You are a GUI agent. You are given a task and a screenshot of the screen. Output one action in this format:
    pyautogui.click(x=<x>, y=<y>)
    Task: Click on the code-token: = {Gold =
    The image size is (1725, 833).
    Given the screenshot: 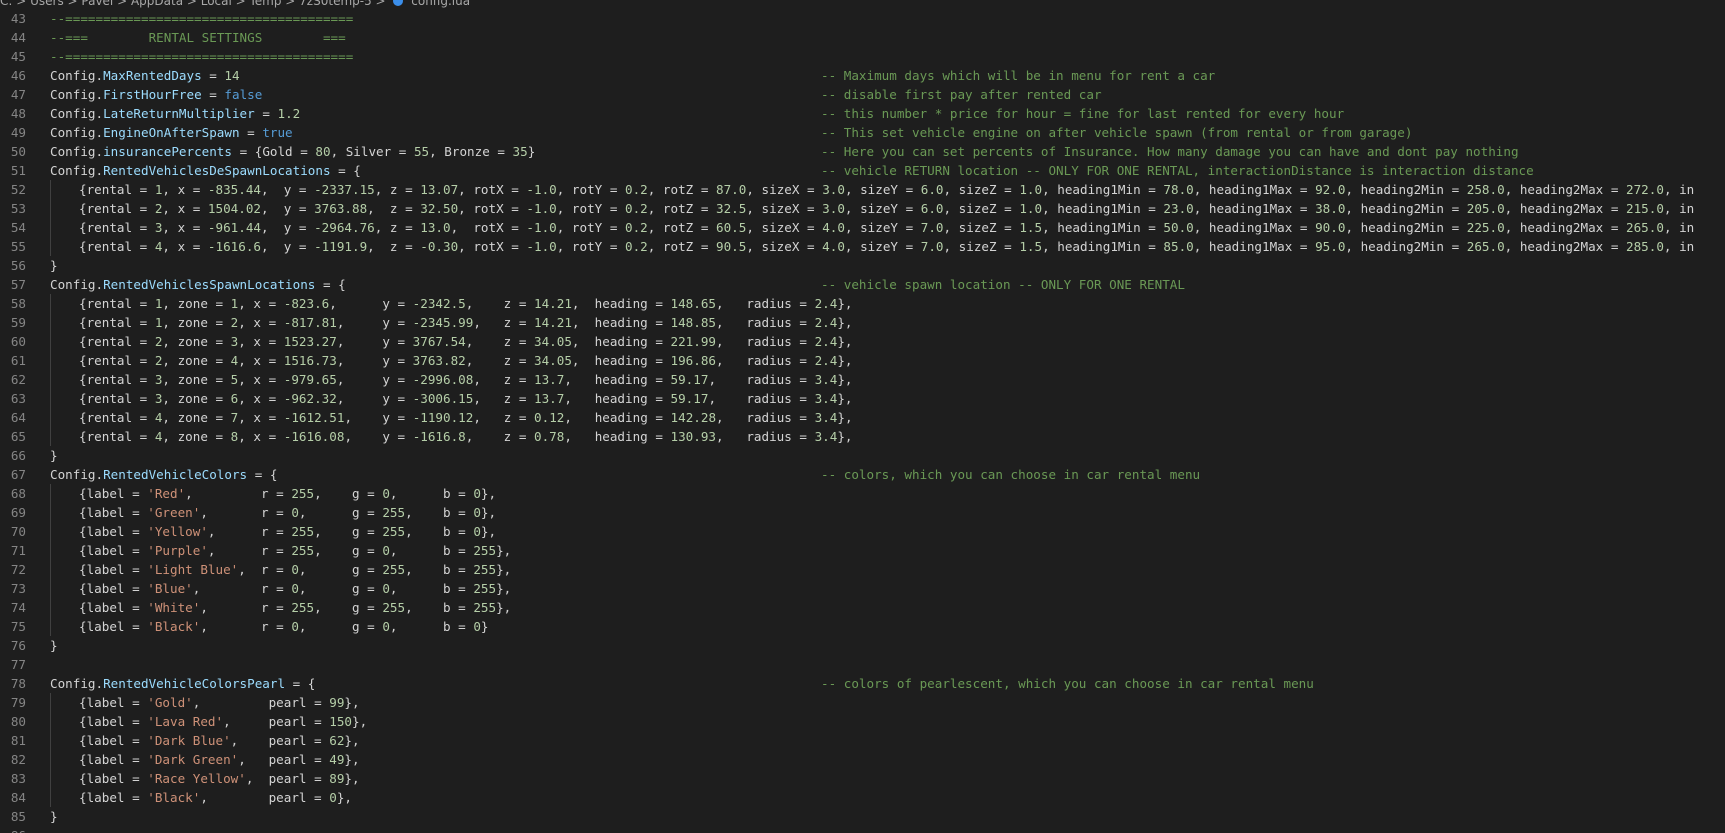 What is the action you would take?
    pyautogui.click(x=273, y=151)
    